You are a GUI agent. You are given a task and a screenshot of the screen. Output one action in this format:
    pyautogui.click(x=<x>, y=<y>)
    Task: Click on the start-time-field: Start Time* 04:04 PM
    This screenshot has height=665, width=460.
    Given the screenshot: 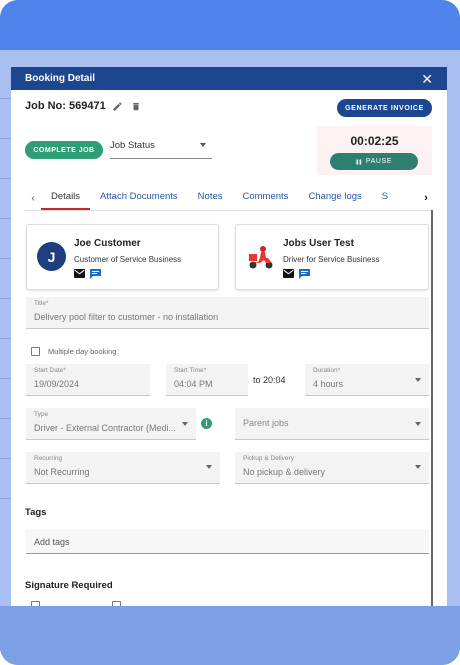 What is the action you would take?
    pyautogui.click(x=207, y=380)
    